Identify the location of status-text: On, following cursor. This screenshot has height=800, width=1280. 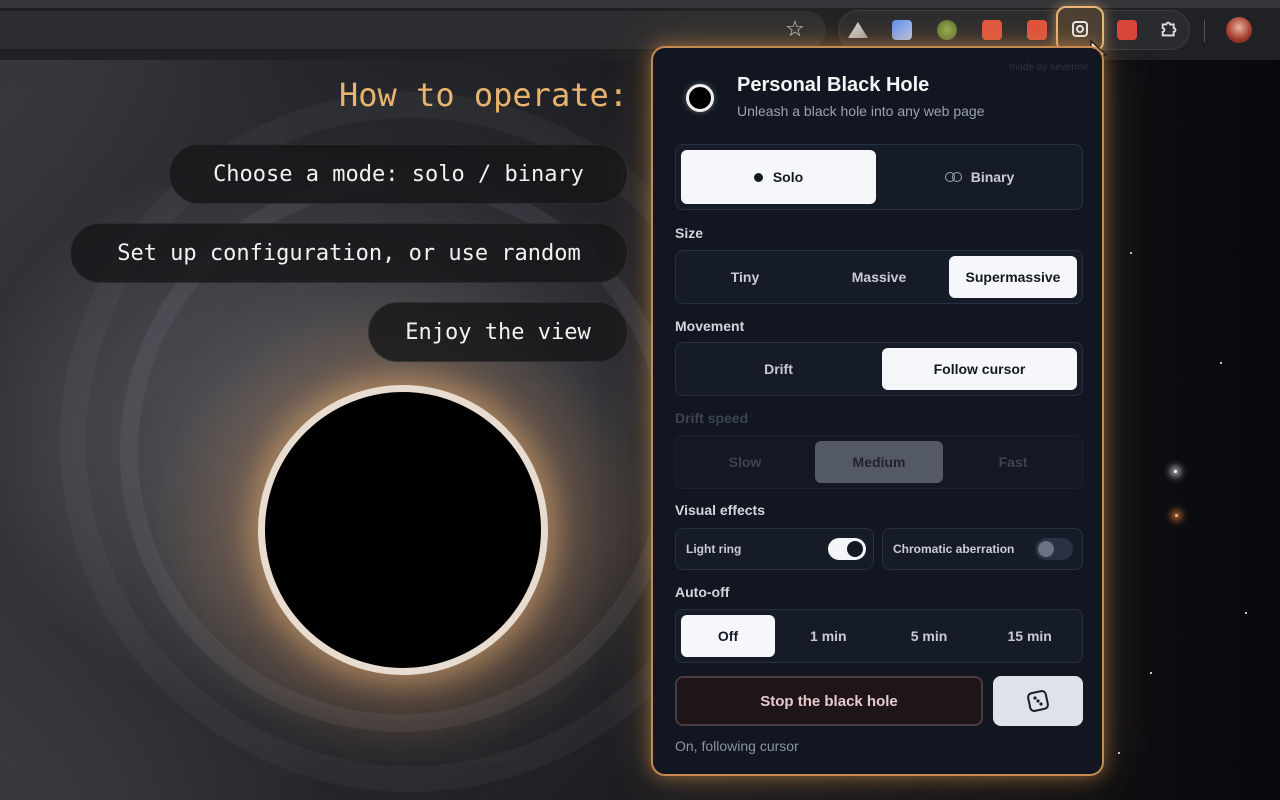
(737, 746).